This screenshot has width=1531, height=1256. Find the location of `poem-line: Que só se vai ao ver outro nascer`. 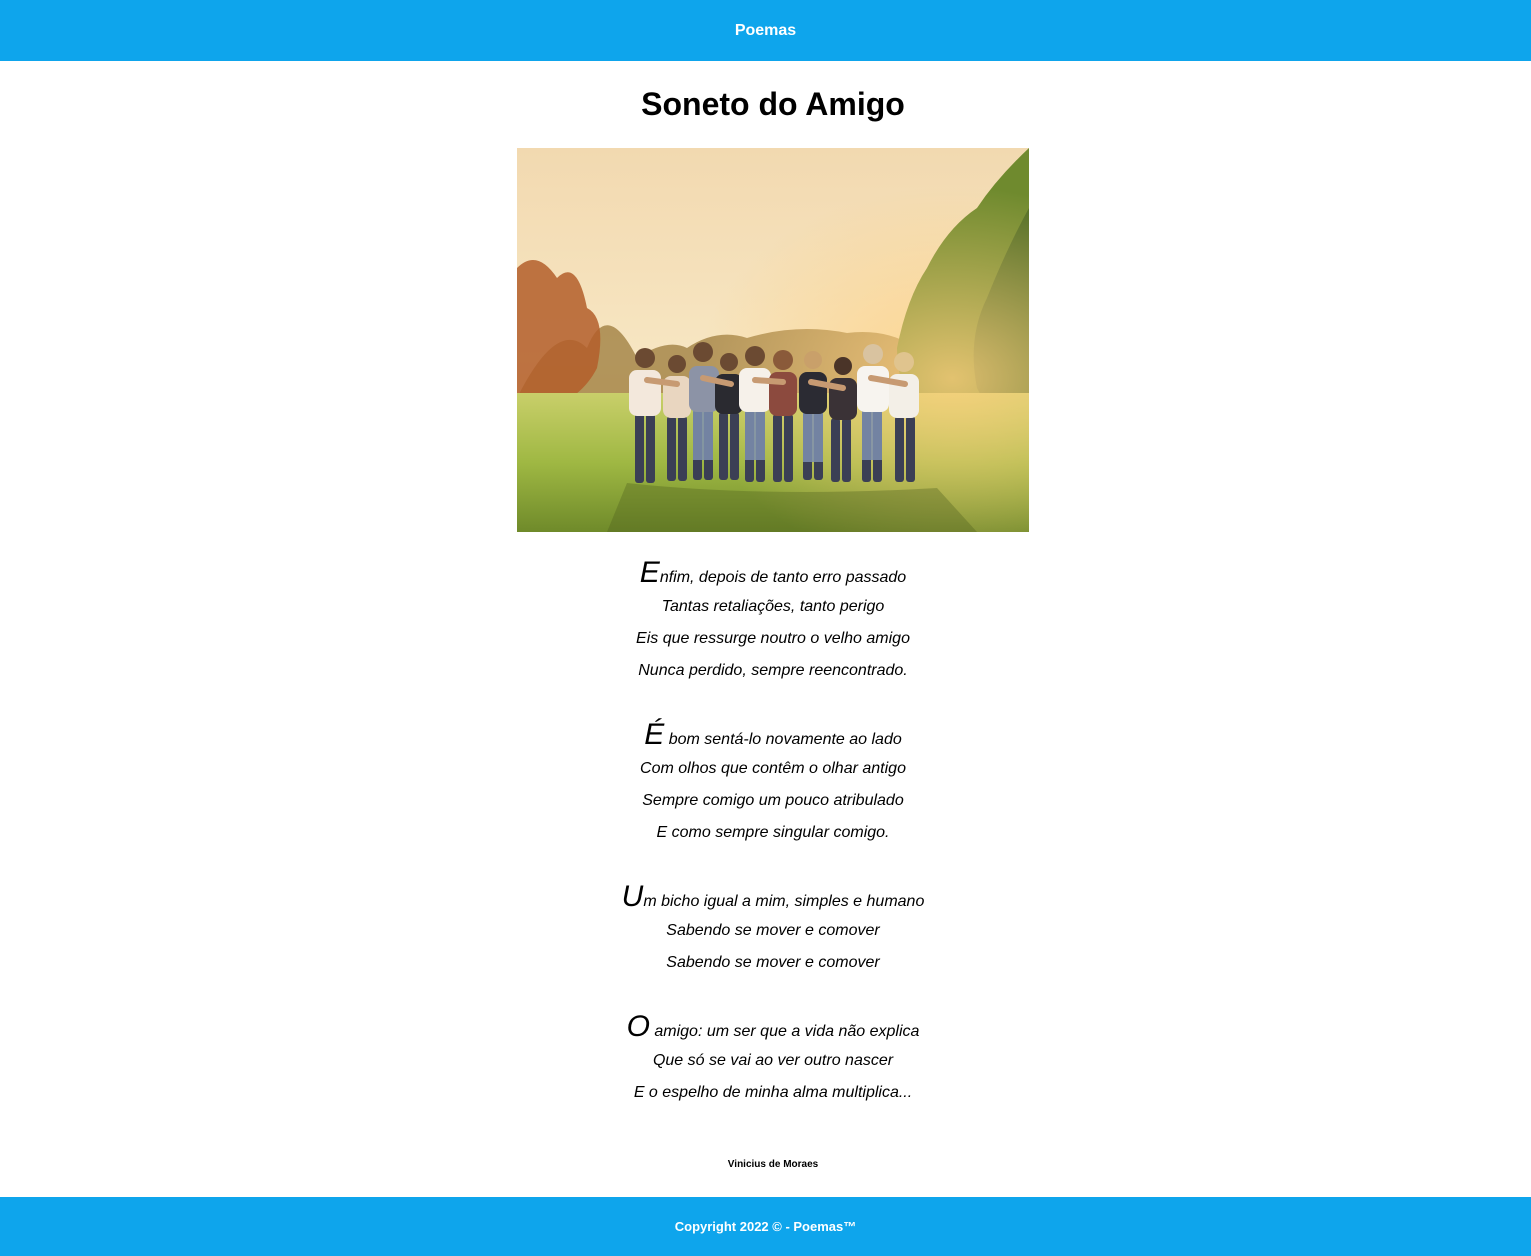

poem-line: Que só se vai ao ver outro nascer is located at coordinates (773, 1060).